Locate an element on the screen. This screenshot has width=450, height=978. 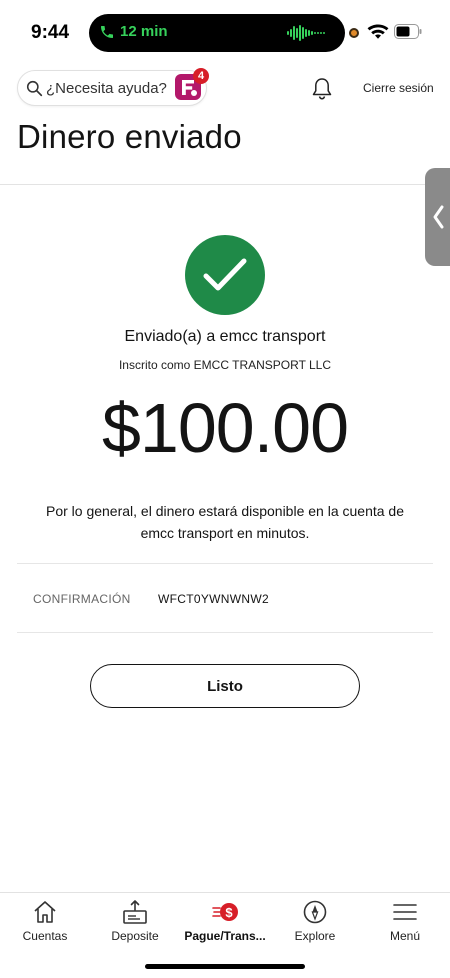
done-button: Listo is located at coordinates (225, 686).